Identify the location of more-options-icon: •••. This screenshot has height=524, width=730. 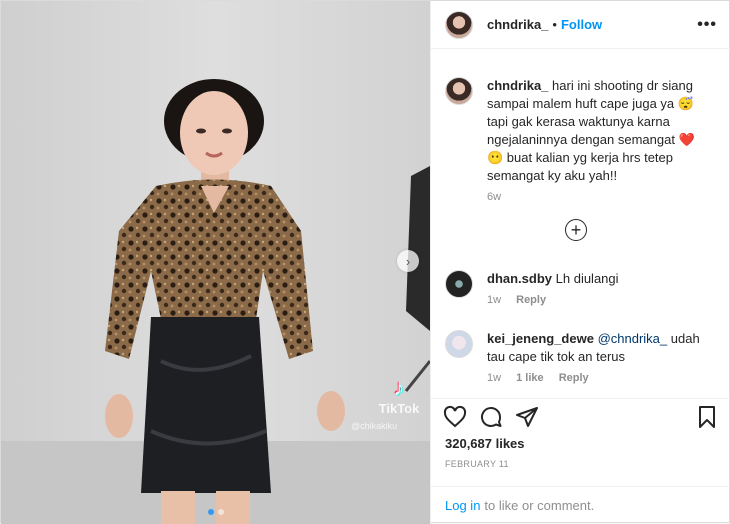
(707, 25).